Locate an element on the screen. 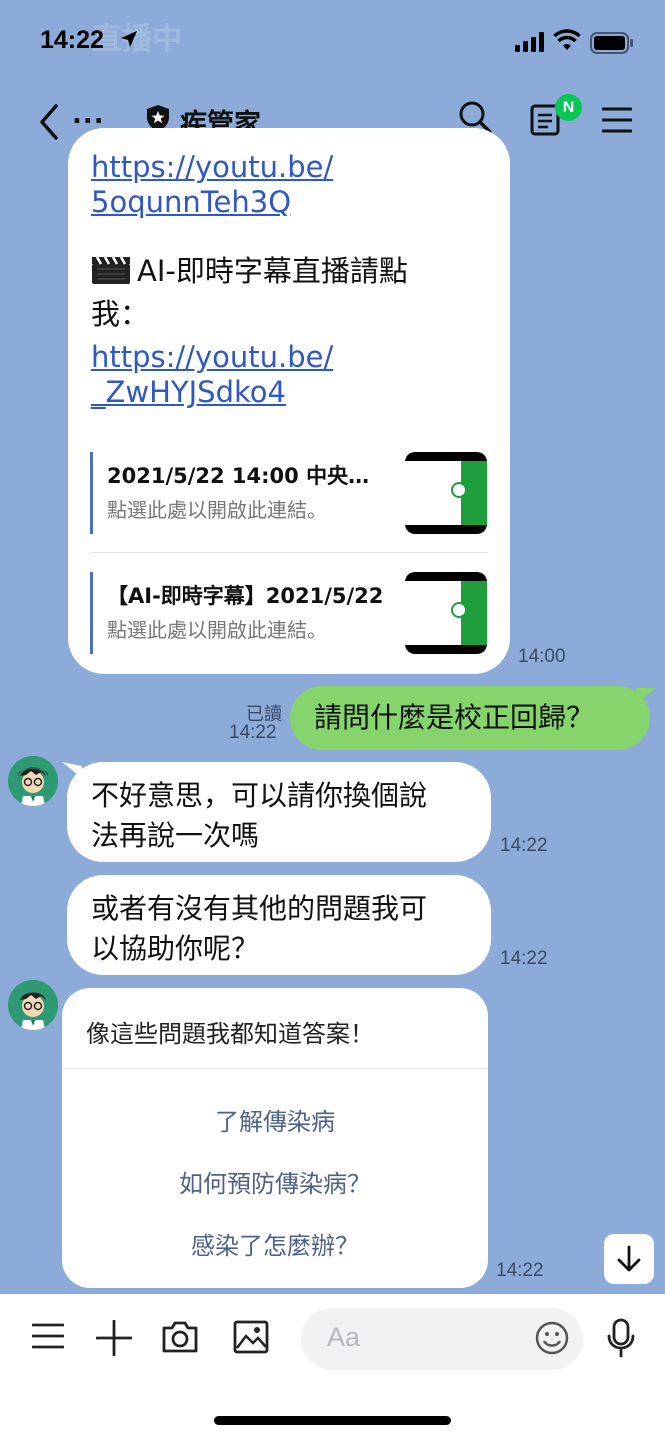 This screenshot has width=665, height=1440. arrow-down-icon is located at coordinates (629, 1258).